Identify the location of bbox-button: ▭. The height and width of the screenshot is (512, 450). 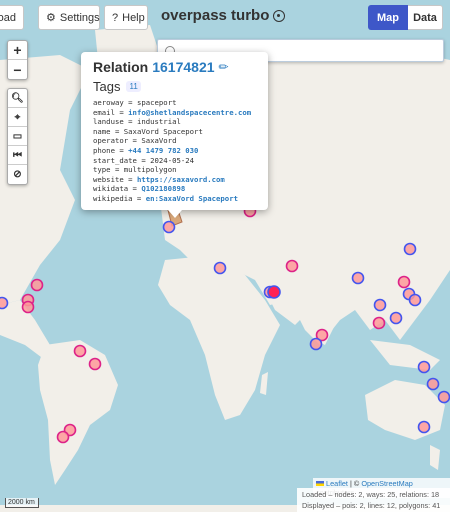
(17, 136).